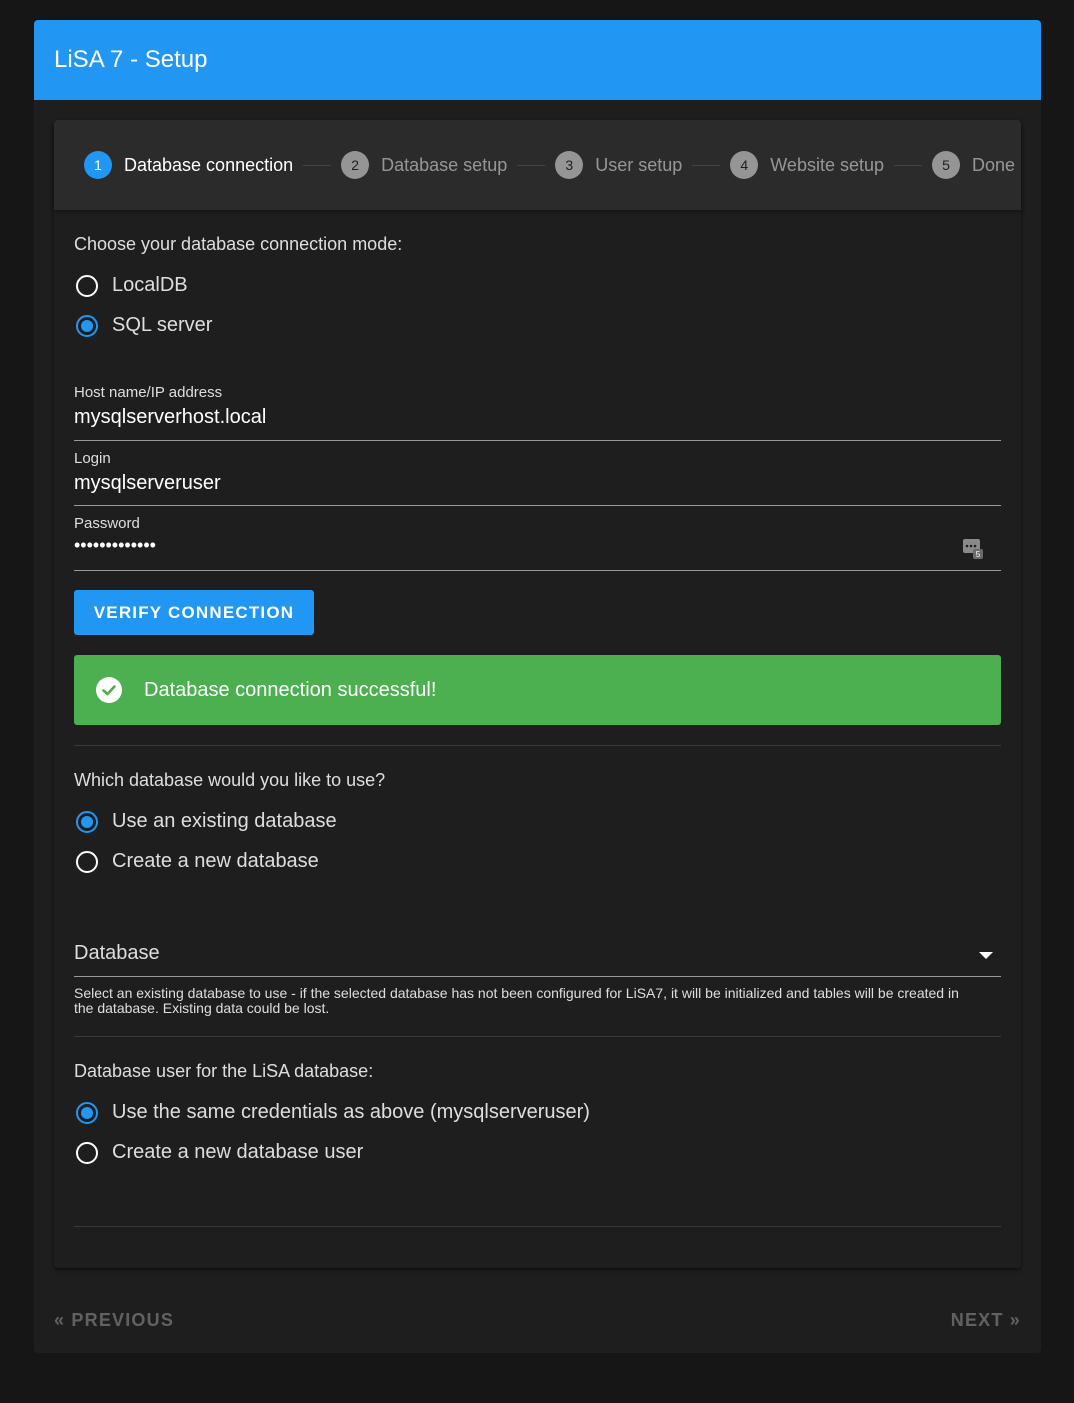  Describe the element at coordinates (444, 164) in the screenshot. I see `step-label: Database setup` at that location.